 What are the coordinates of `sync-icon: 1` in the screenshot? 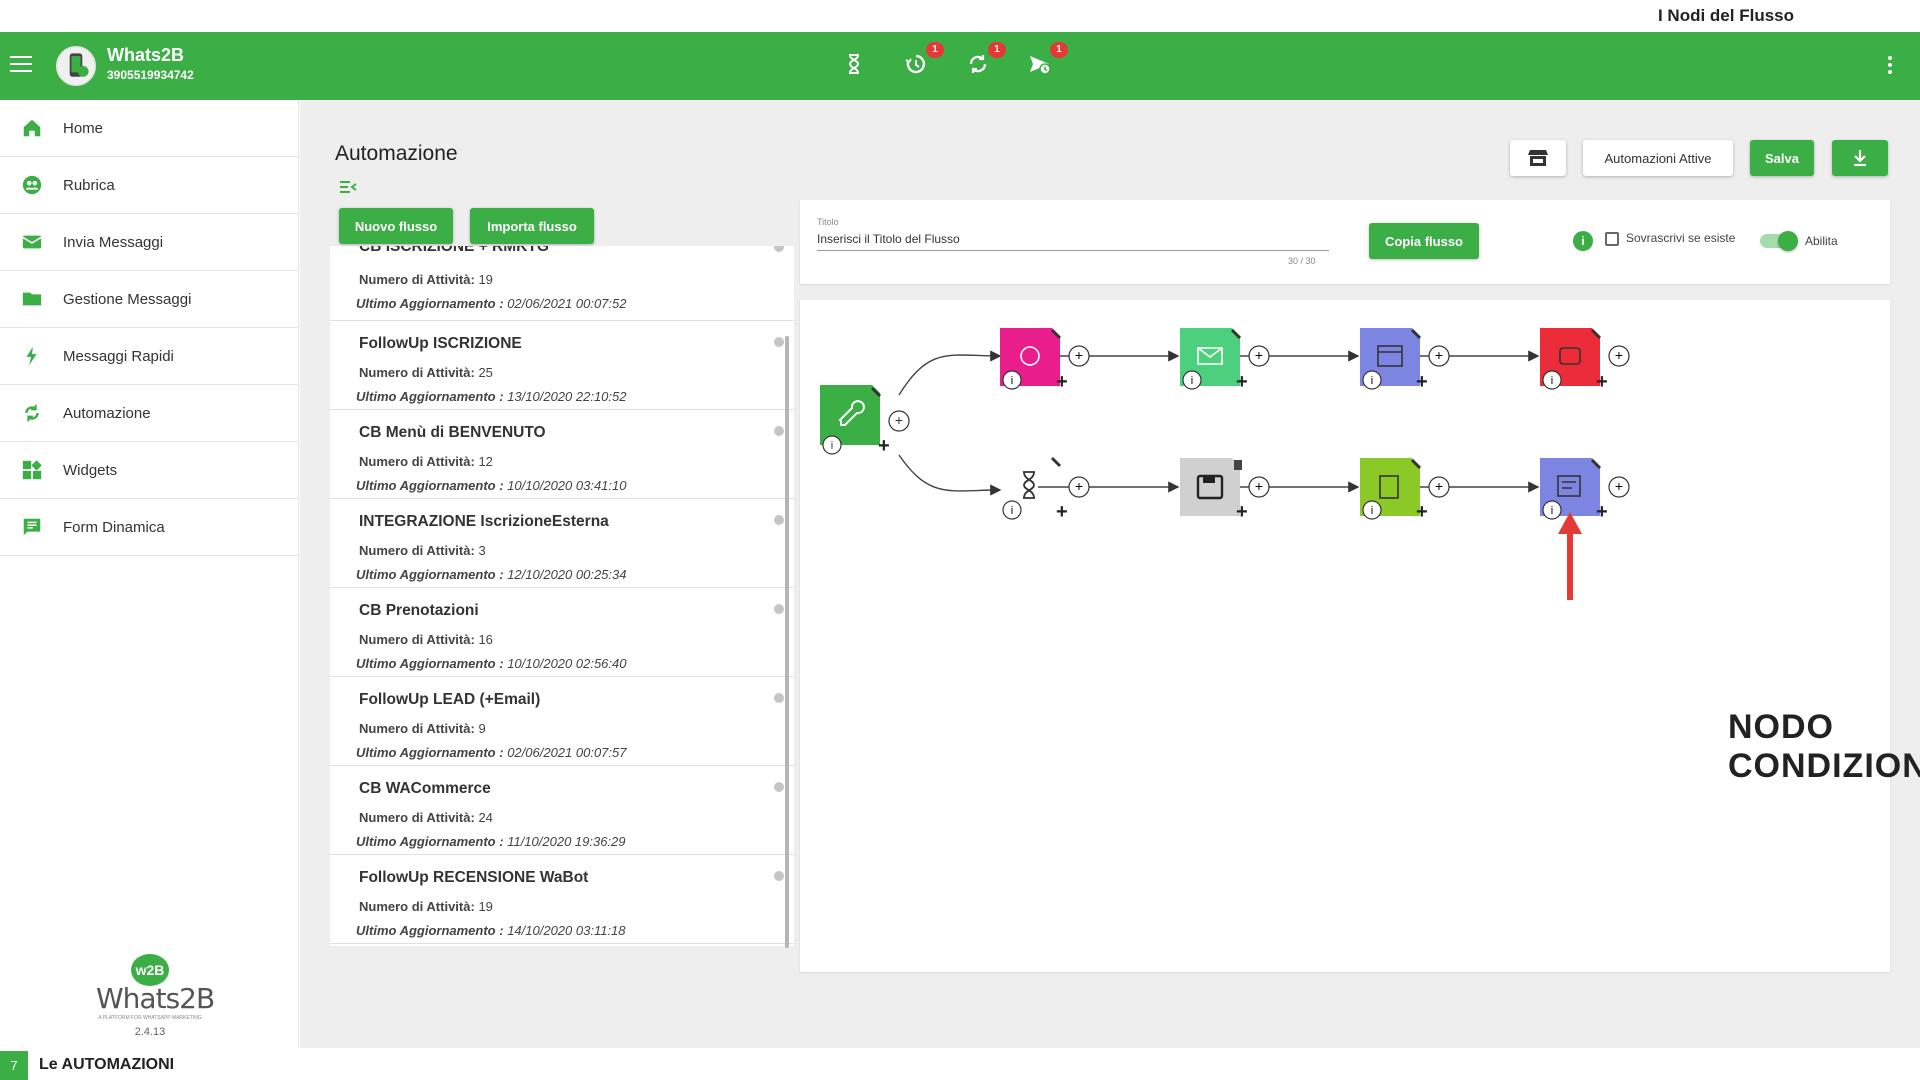 It's located at (986, 60).